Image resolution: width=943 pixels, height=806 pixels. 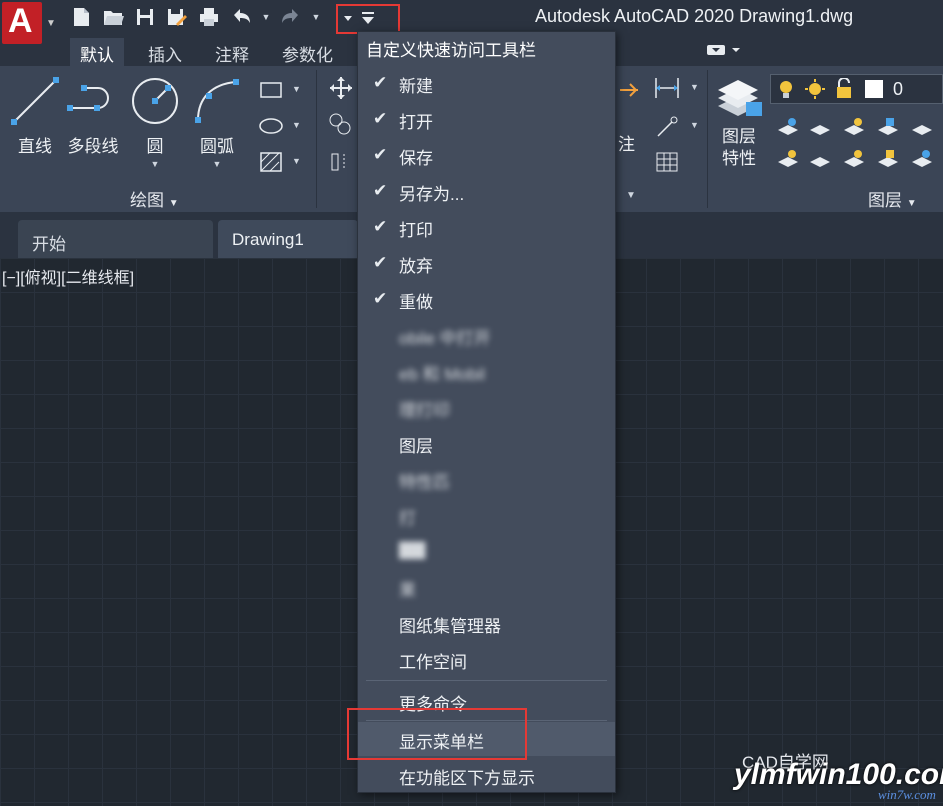 I want to click on undo-icon, so click(x=241, y=17).